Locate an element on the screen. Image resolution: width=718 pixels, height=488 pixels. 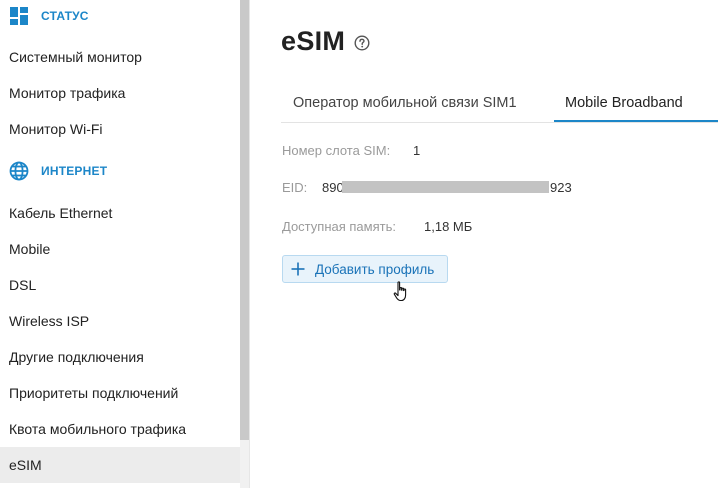
sidebar-item-system-monitor: Системный монитор is located at coordinates (120, 57).